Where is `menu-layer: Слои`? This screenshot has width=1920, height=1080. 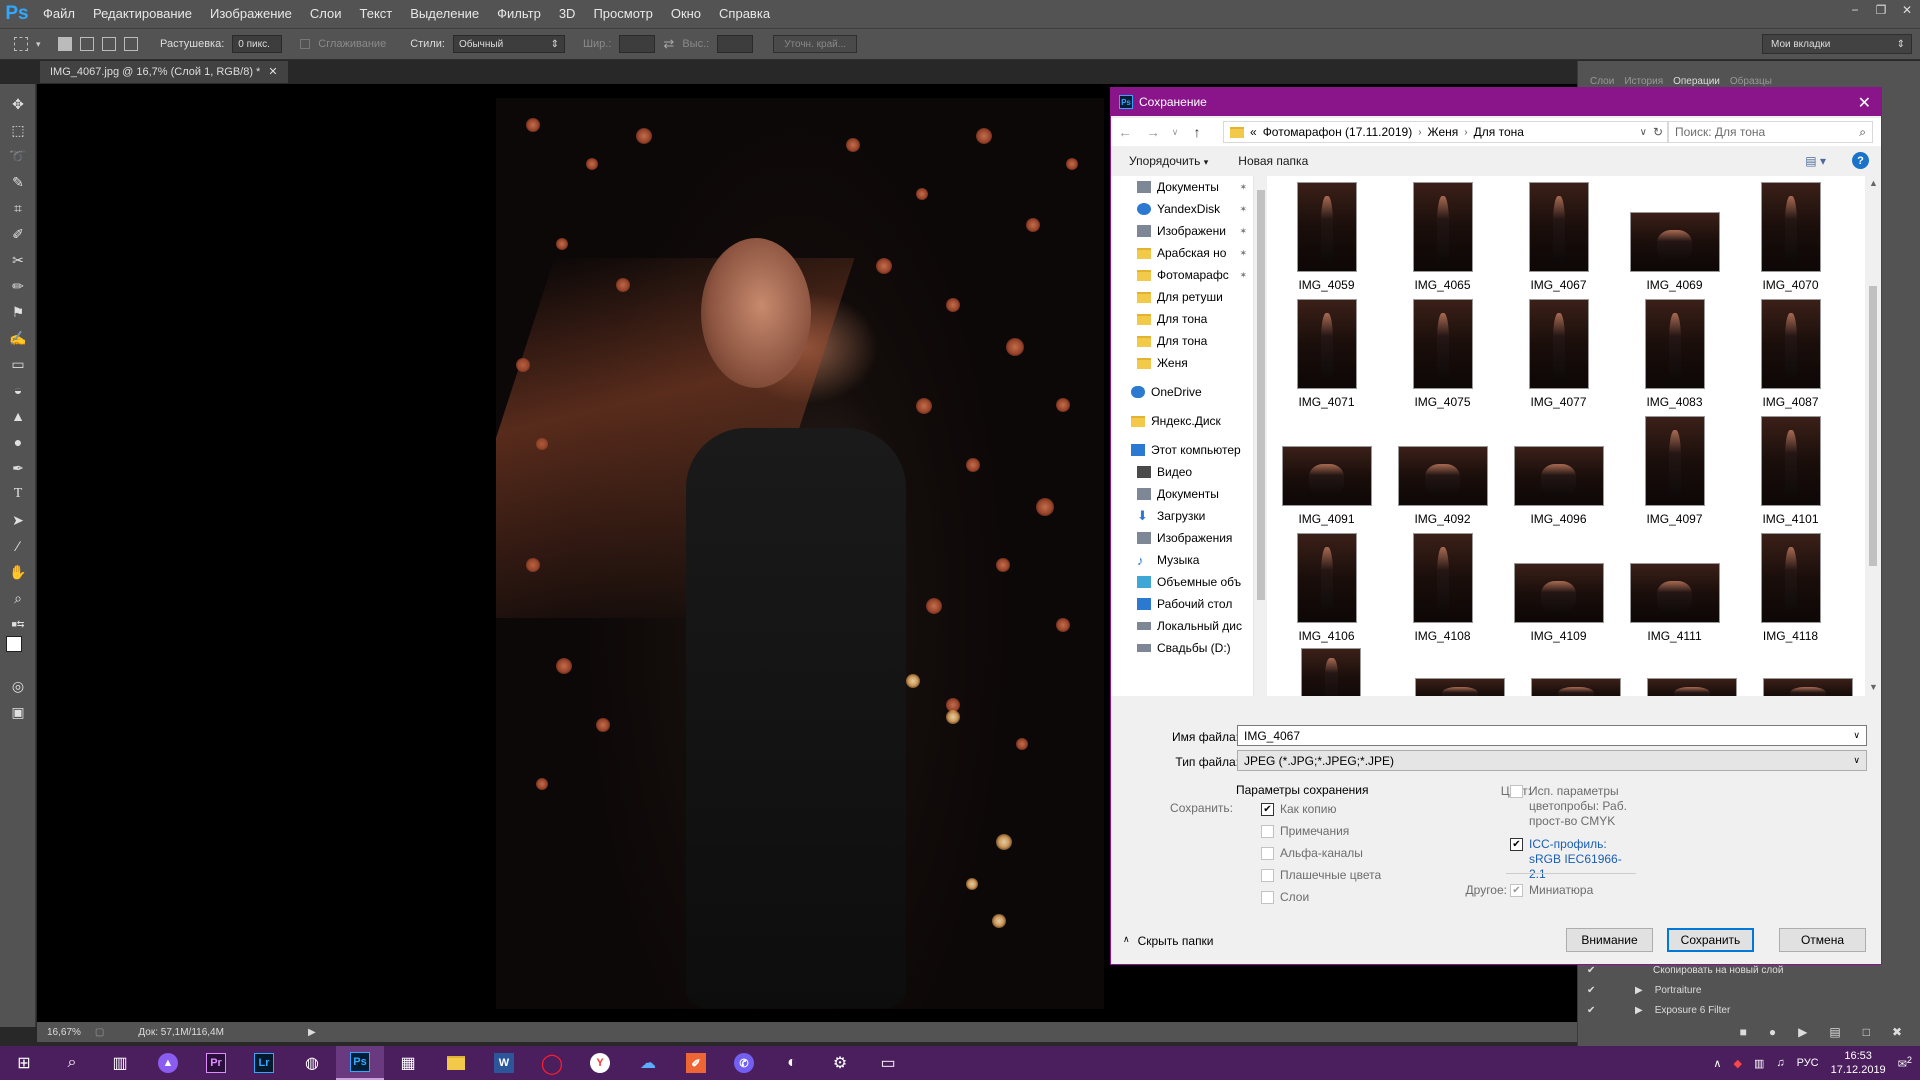
menu-layer: Слои is located at coordinates (326, 14).